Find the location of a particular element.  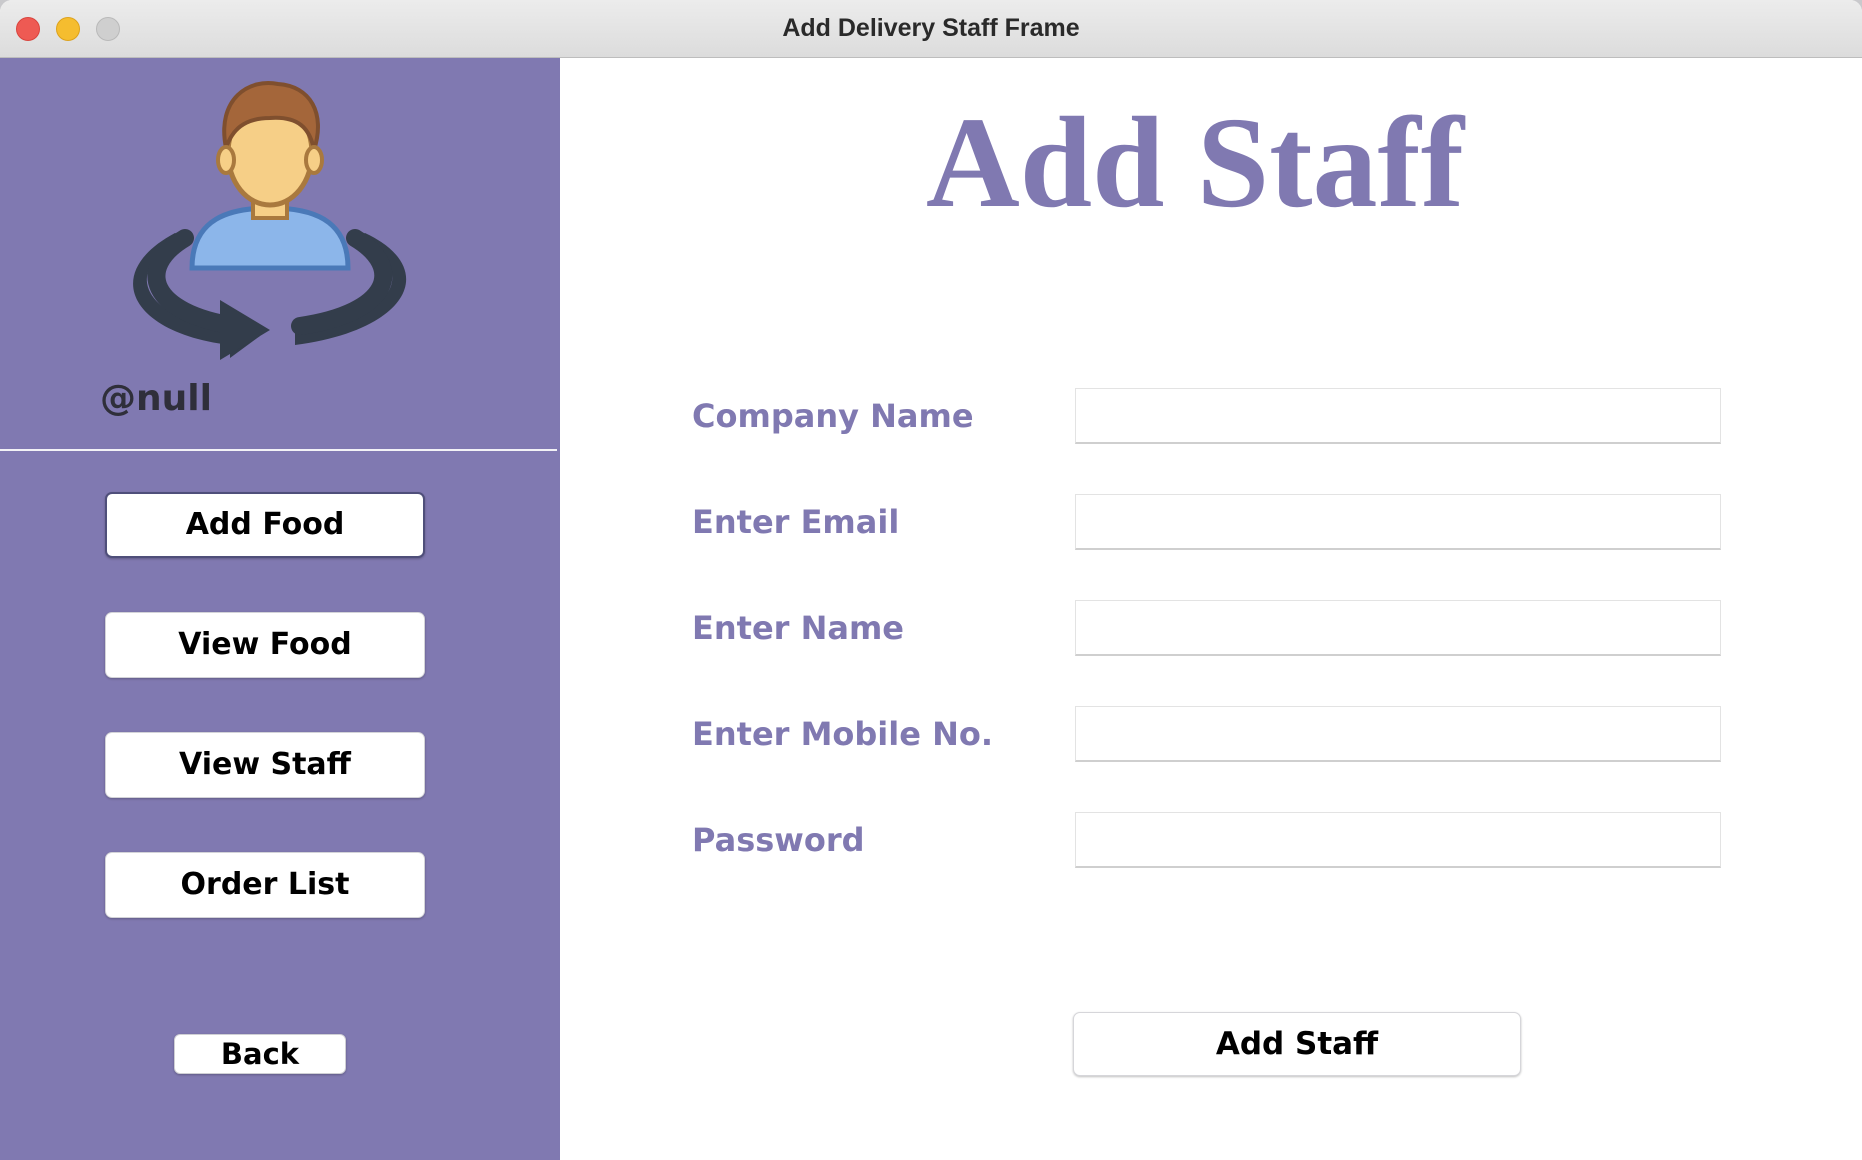

page-title: Add Staff is located at coordinates (1195, 163).